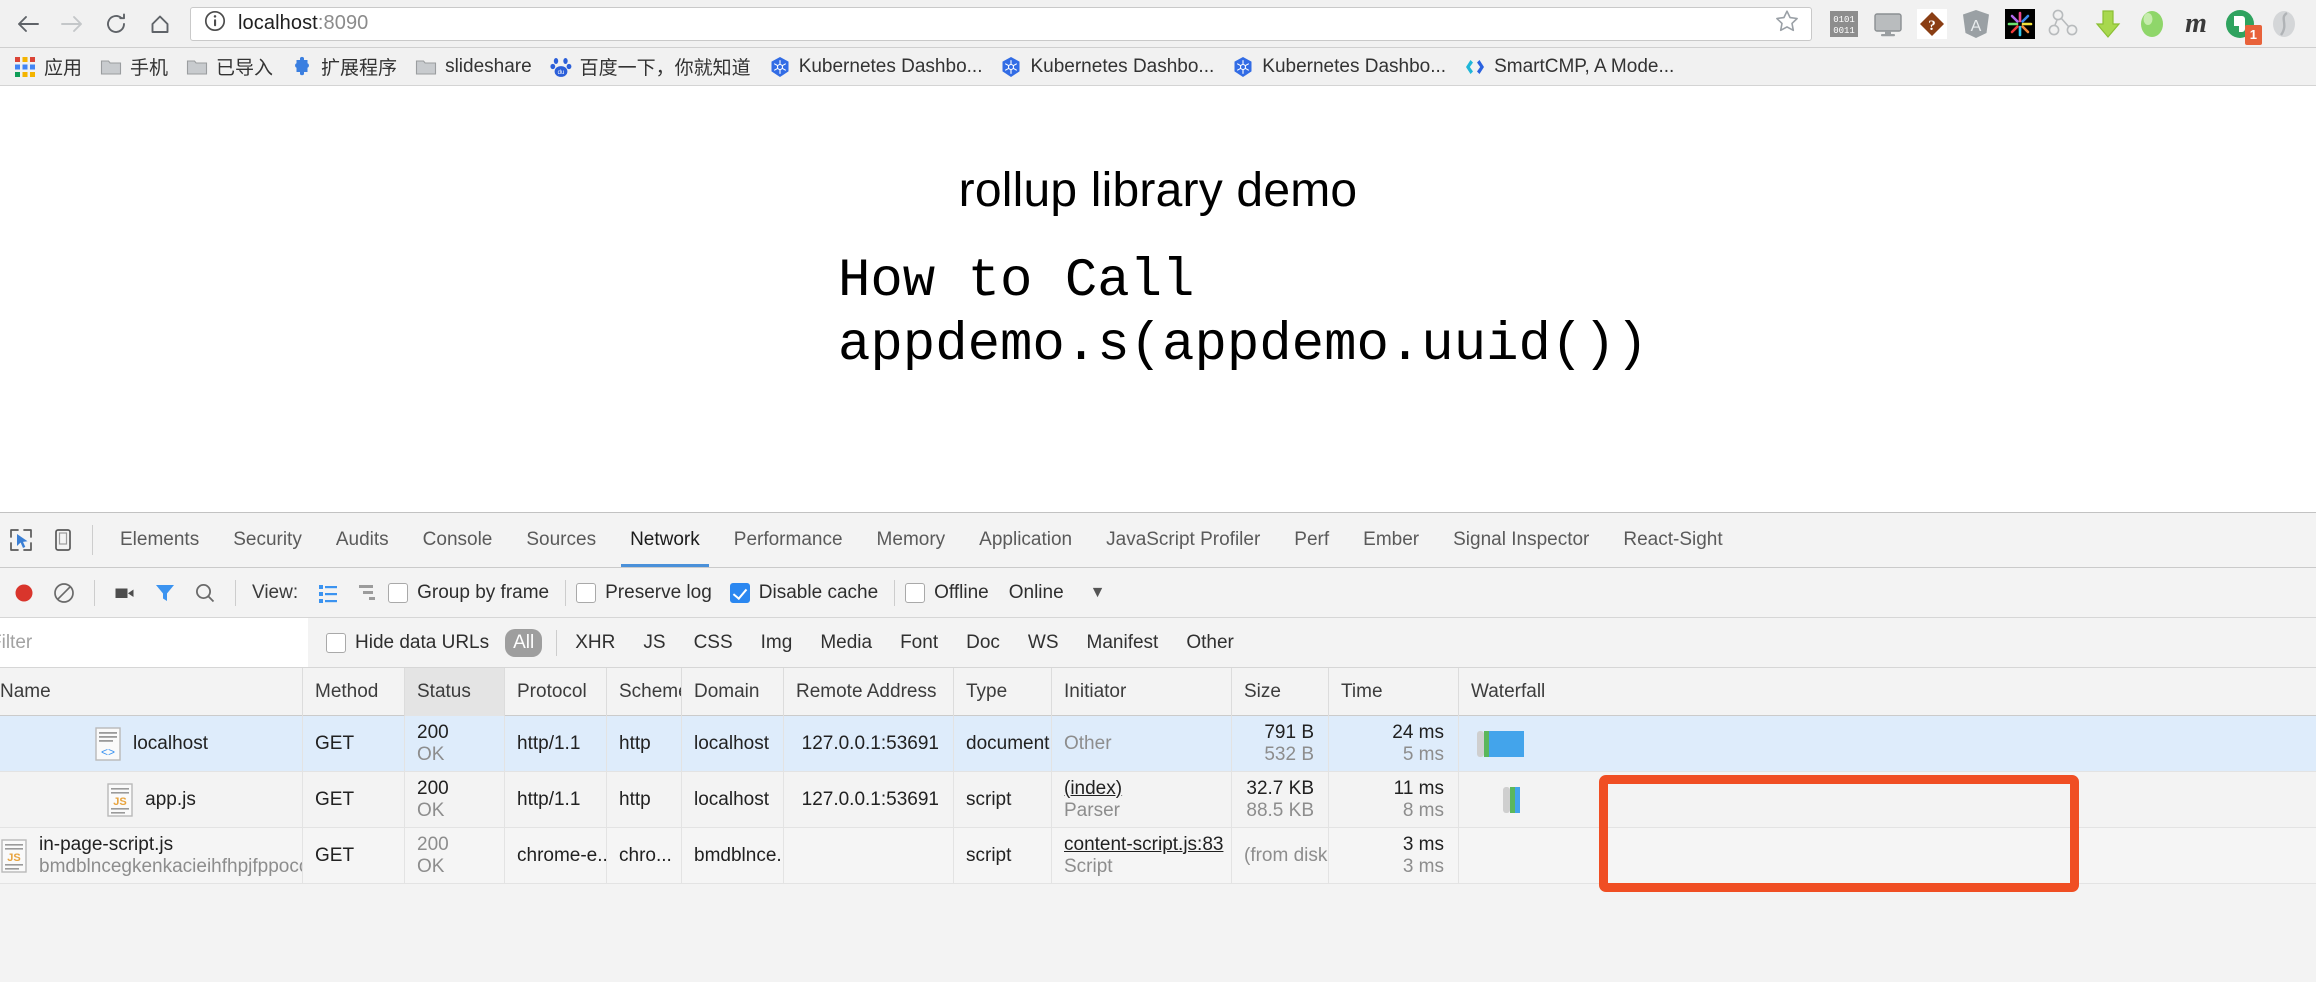 This screenshot has width=2316, height=982. What do you see at coordinates (328, 593) in the screenshot?
I see `list-view-icon` at bounding box center [328, 593].